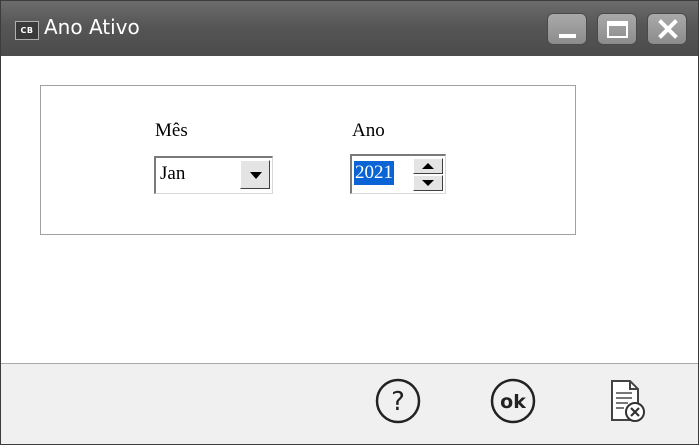  I want to click on arrow-up-icon, so click(428, 166).